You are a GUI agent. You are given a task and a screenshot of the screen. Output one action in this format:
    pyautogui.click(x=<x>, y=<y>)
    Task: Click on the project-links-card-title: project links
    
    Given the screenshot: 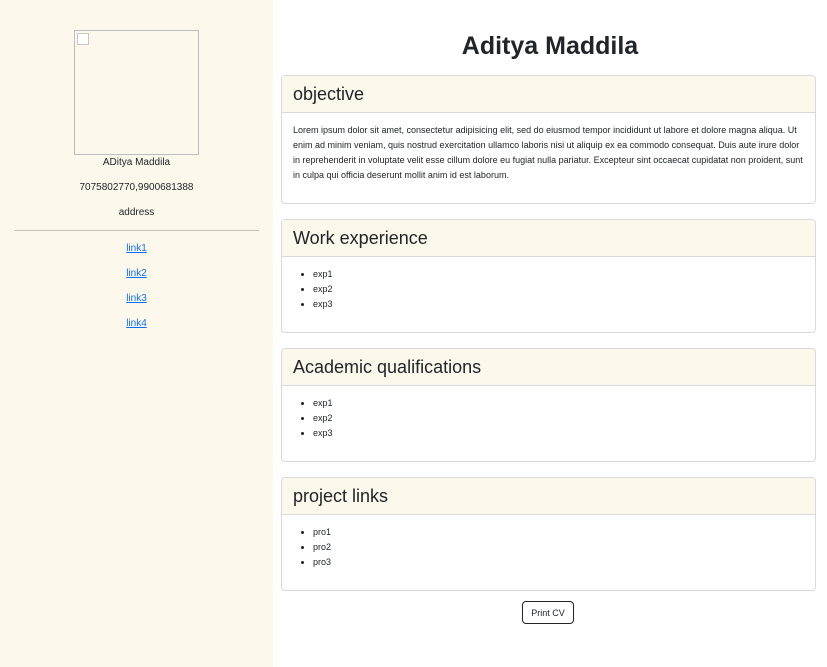 What is the action you would take?
    pyautogui.click(x=548, y=496)
    